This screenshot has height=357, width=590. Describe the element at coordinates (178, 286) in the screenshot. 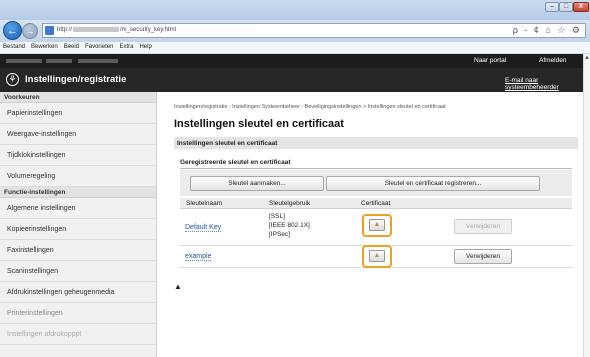

I see `scroll-to-top-icon: ▲` at that location.